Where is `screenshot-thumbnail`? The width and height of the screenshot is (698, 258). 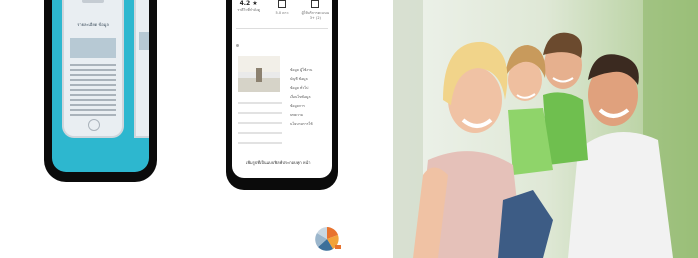 screenshot-thumbnail is located at coordinates (259, 74).